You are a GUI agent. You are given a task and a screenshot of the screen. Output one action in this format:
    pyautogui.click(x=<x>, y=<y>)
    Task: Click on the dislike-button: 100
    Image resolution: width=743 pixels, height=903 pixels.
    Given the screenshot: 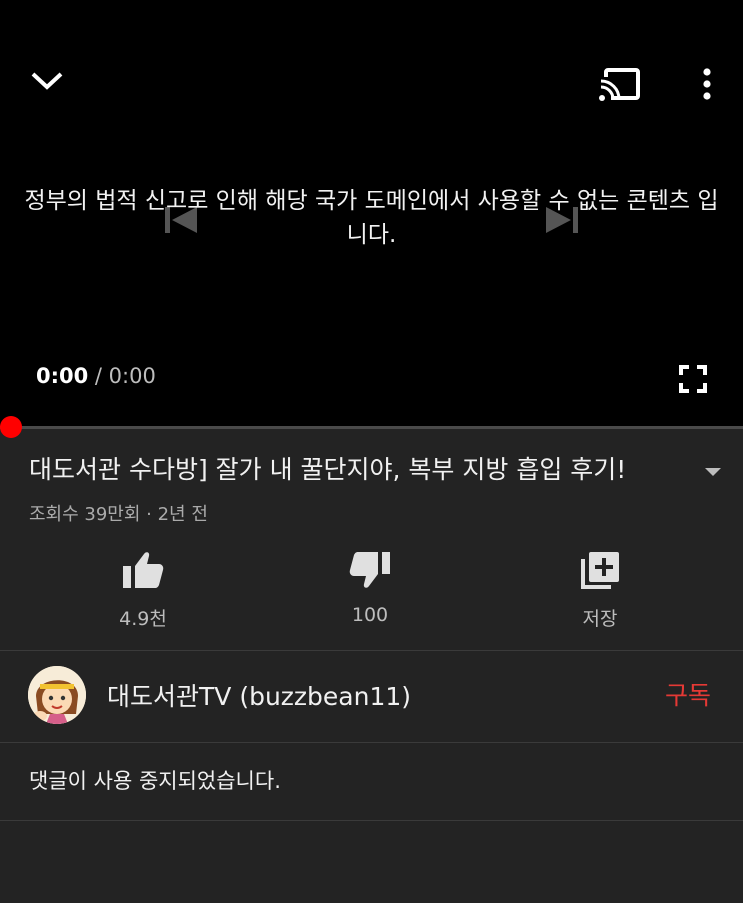 What is the action you would take?
    pyautogui.click(x=370, y=588)
    